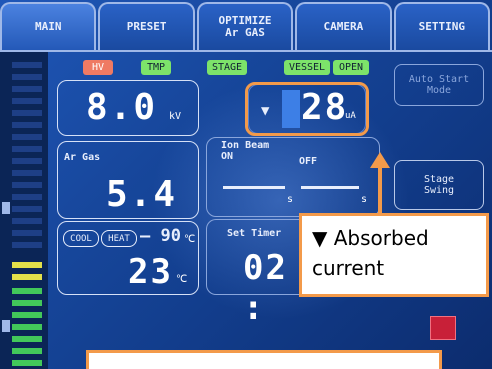 The image size is (492, 369). What do you see at coordinates (190, 239) in the screenshot?
I see `setpoint-unit: ℃` at bounding box center [190, 239].